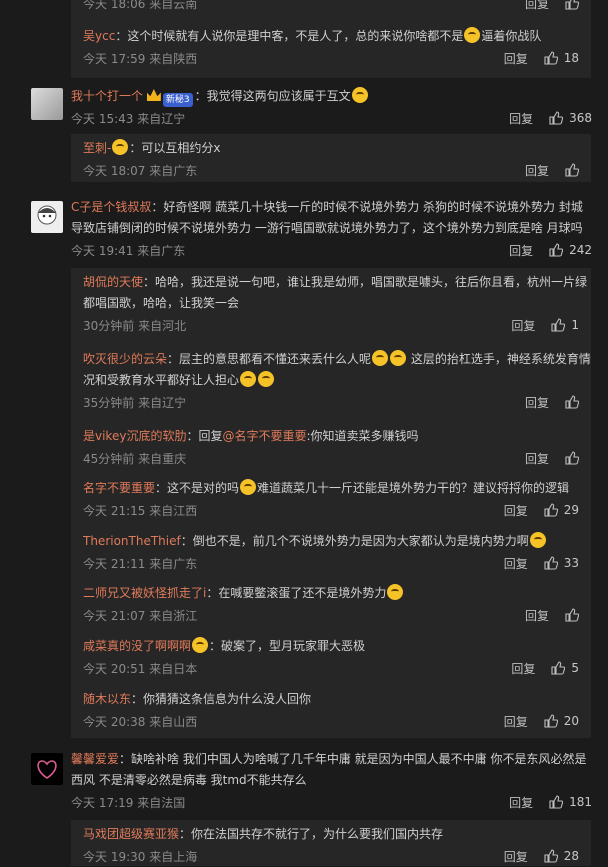 This screenshot has height=867, width=608. Describe the element at coordinates (140, 668) in the screenshot. I see `reply-time: 今天 20:51 来自日本` at that location.